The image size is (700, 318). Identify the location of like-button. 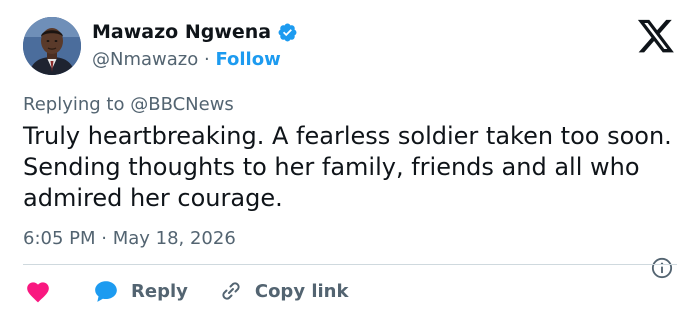
(37, 291).